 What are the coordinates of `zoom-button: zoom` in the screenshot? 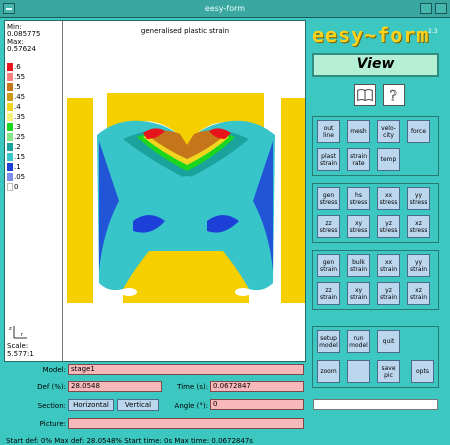 It's located at (328, 371).